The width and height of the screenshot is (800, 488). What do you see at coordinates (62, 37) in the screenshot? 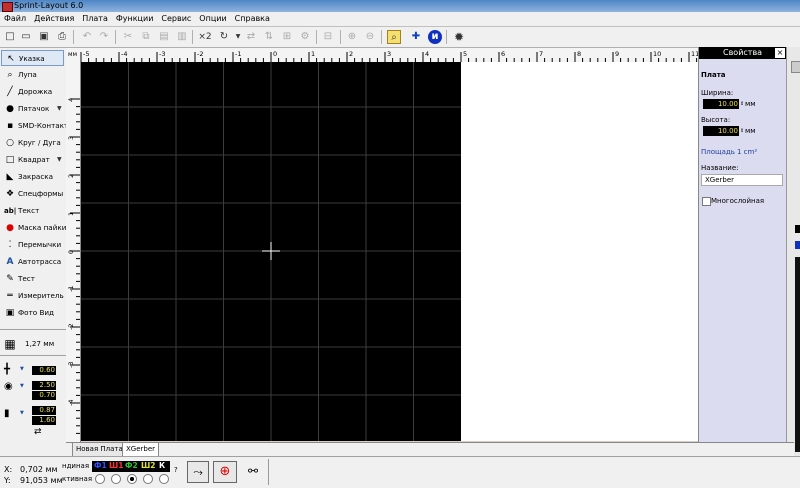
I see `print-icon: ⎙` at bounding box center [62, 37].